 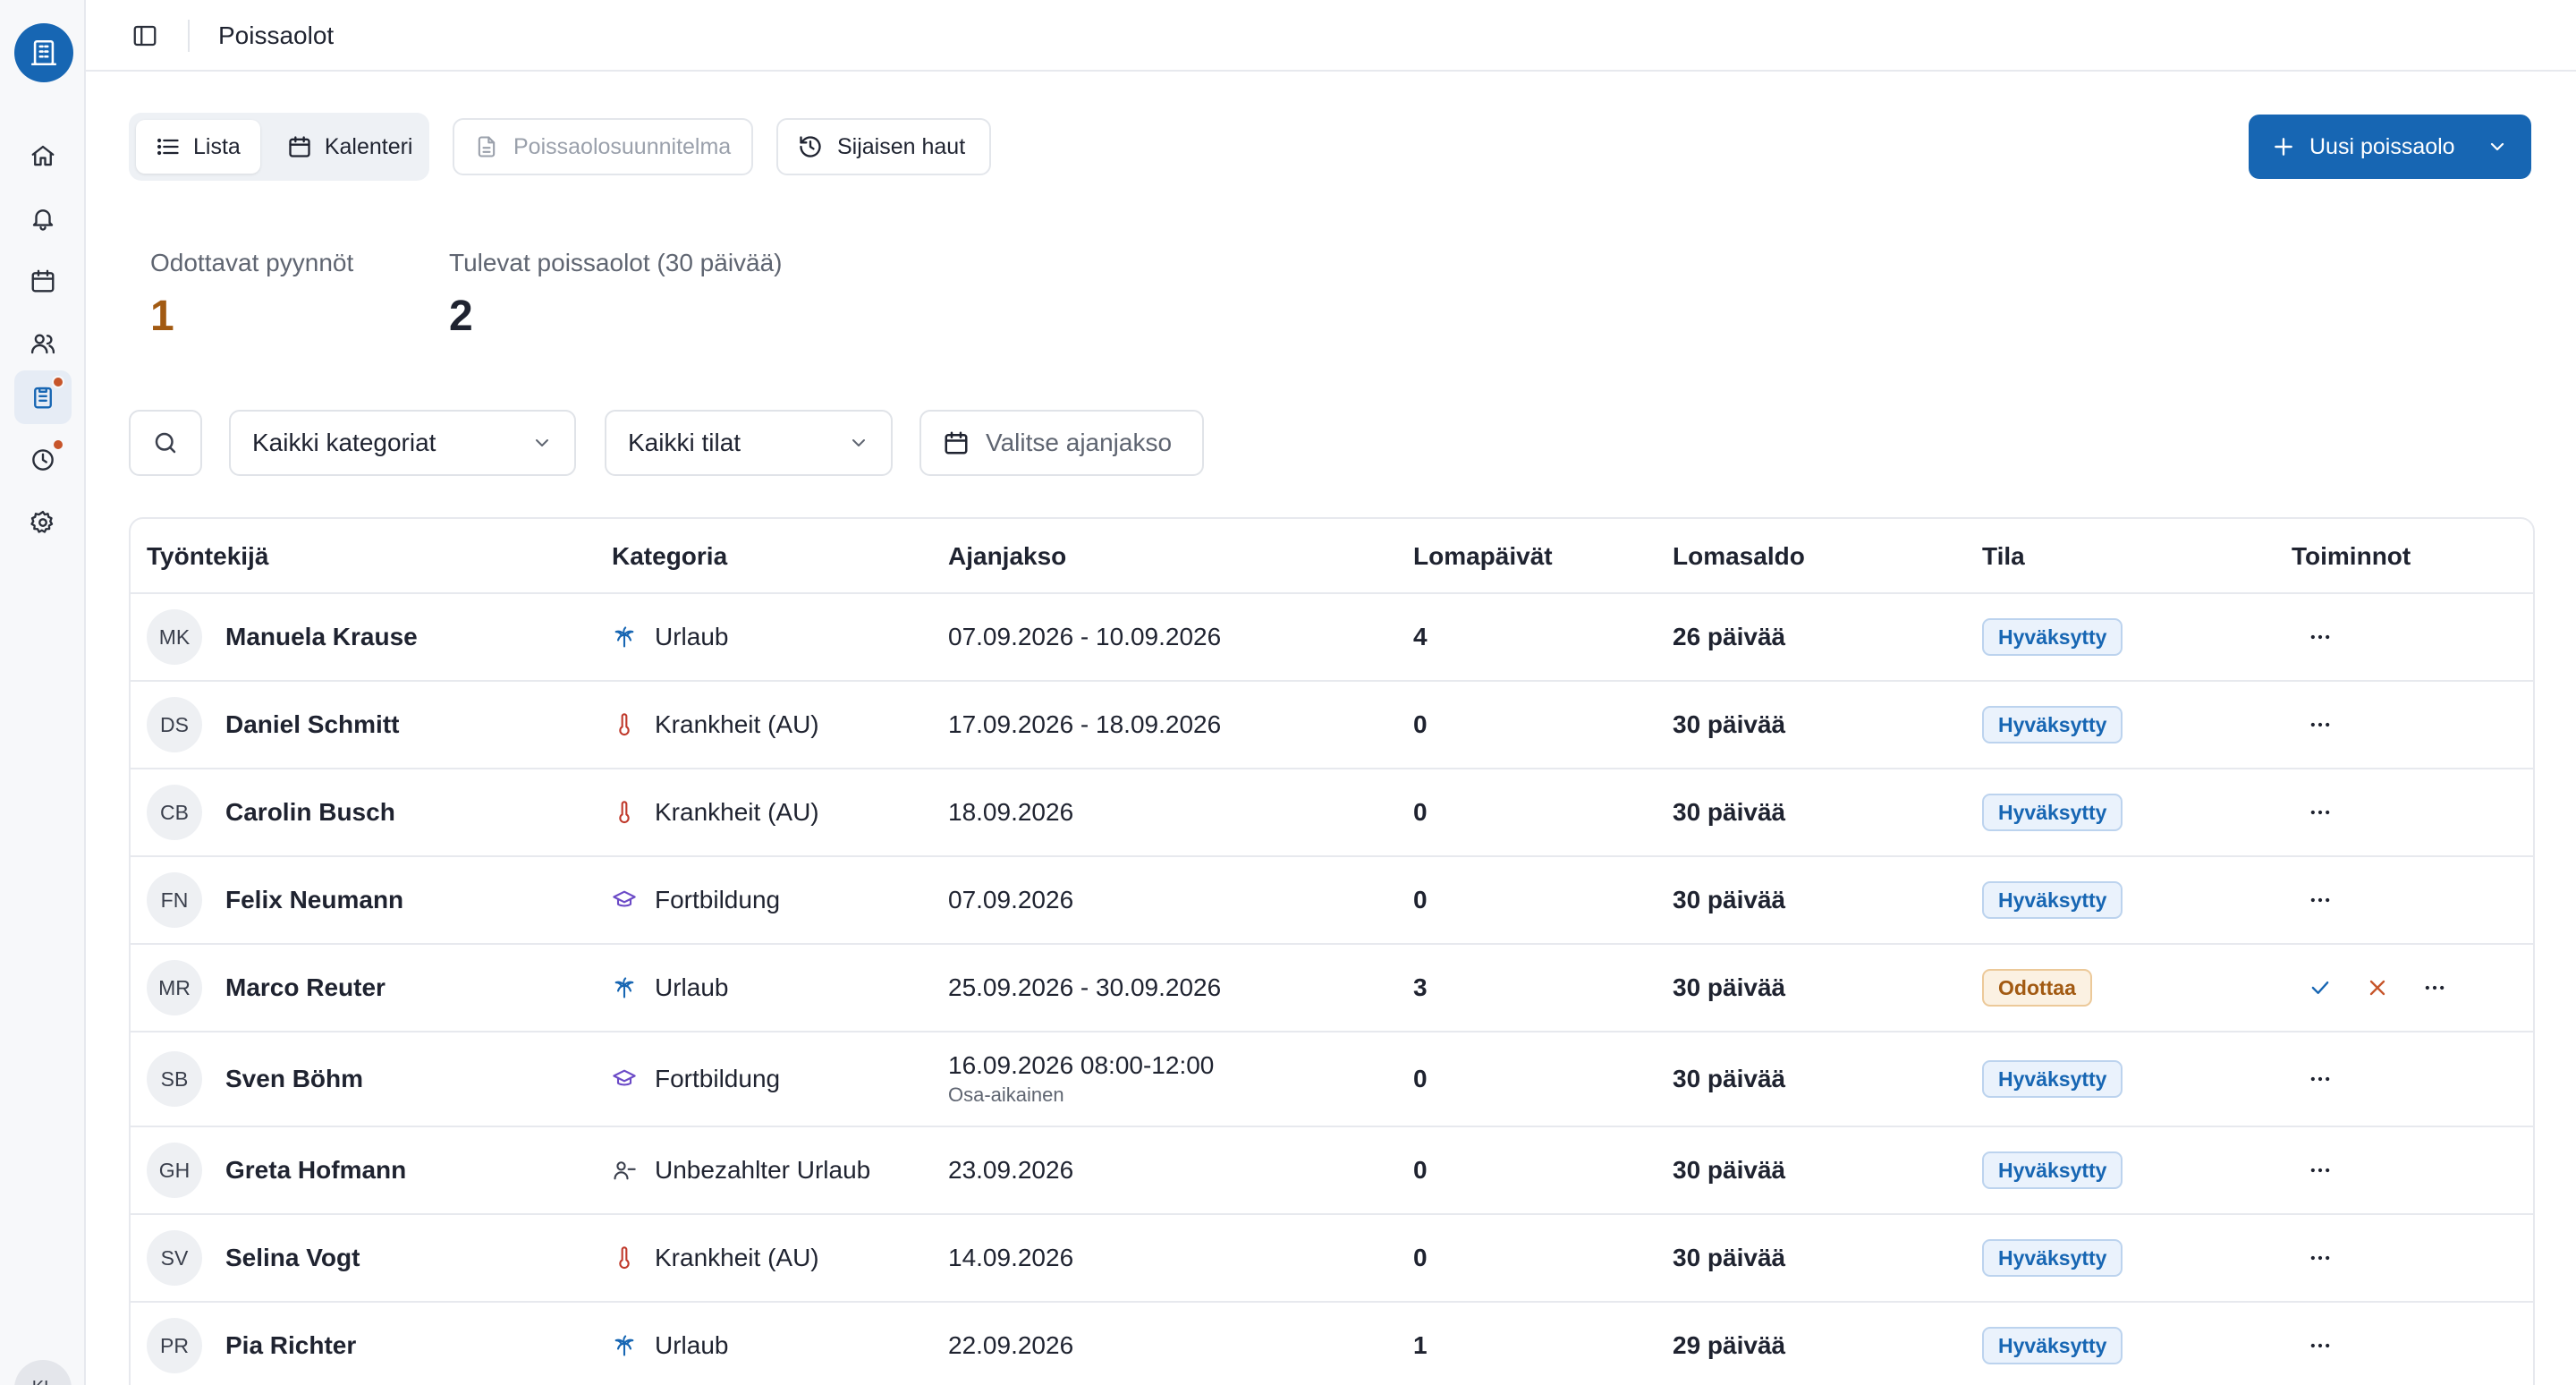 What do you see at coordinates (1061, 443) in the screenshot?
I see `date-range-button: Valitse ajanjakso` at bounding box center [1061, 443].